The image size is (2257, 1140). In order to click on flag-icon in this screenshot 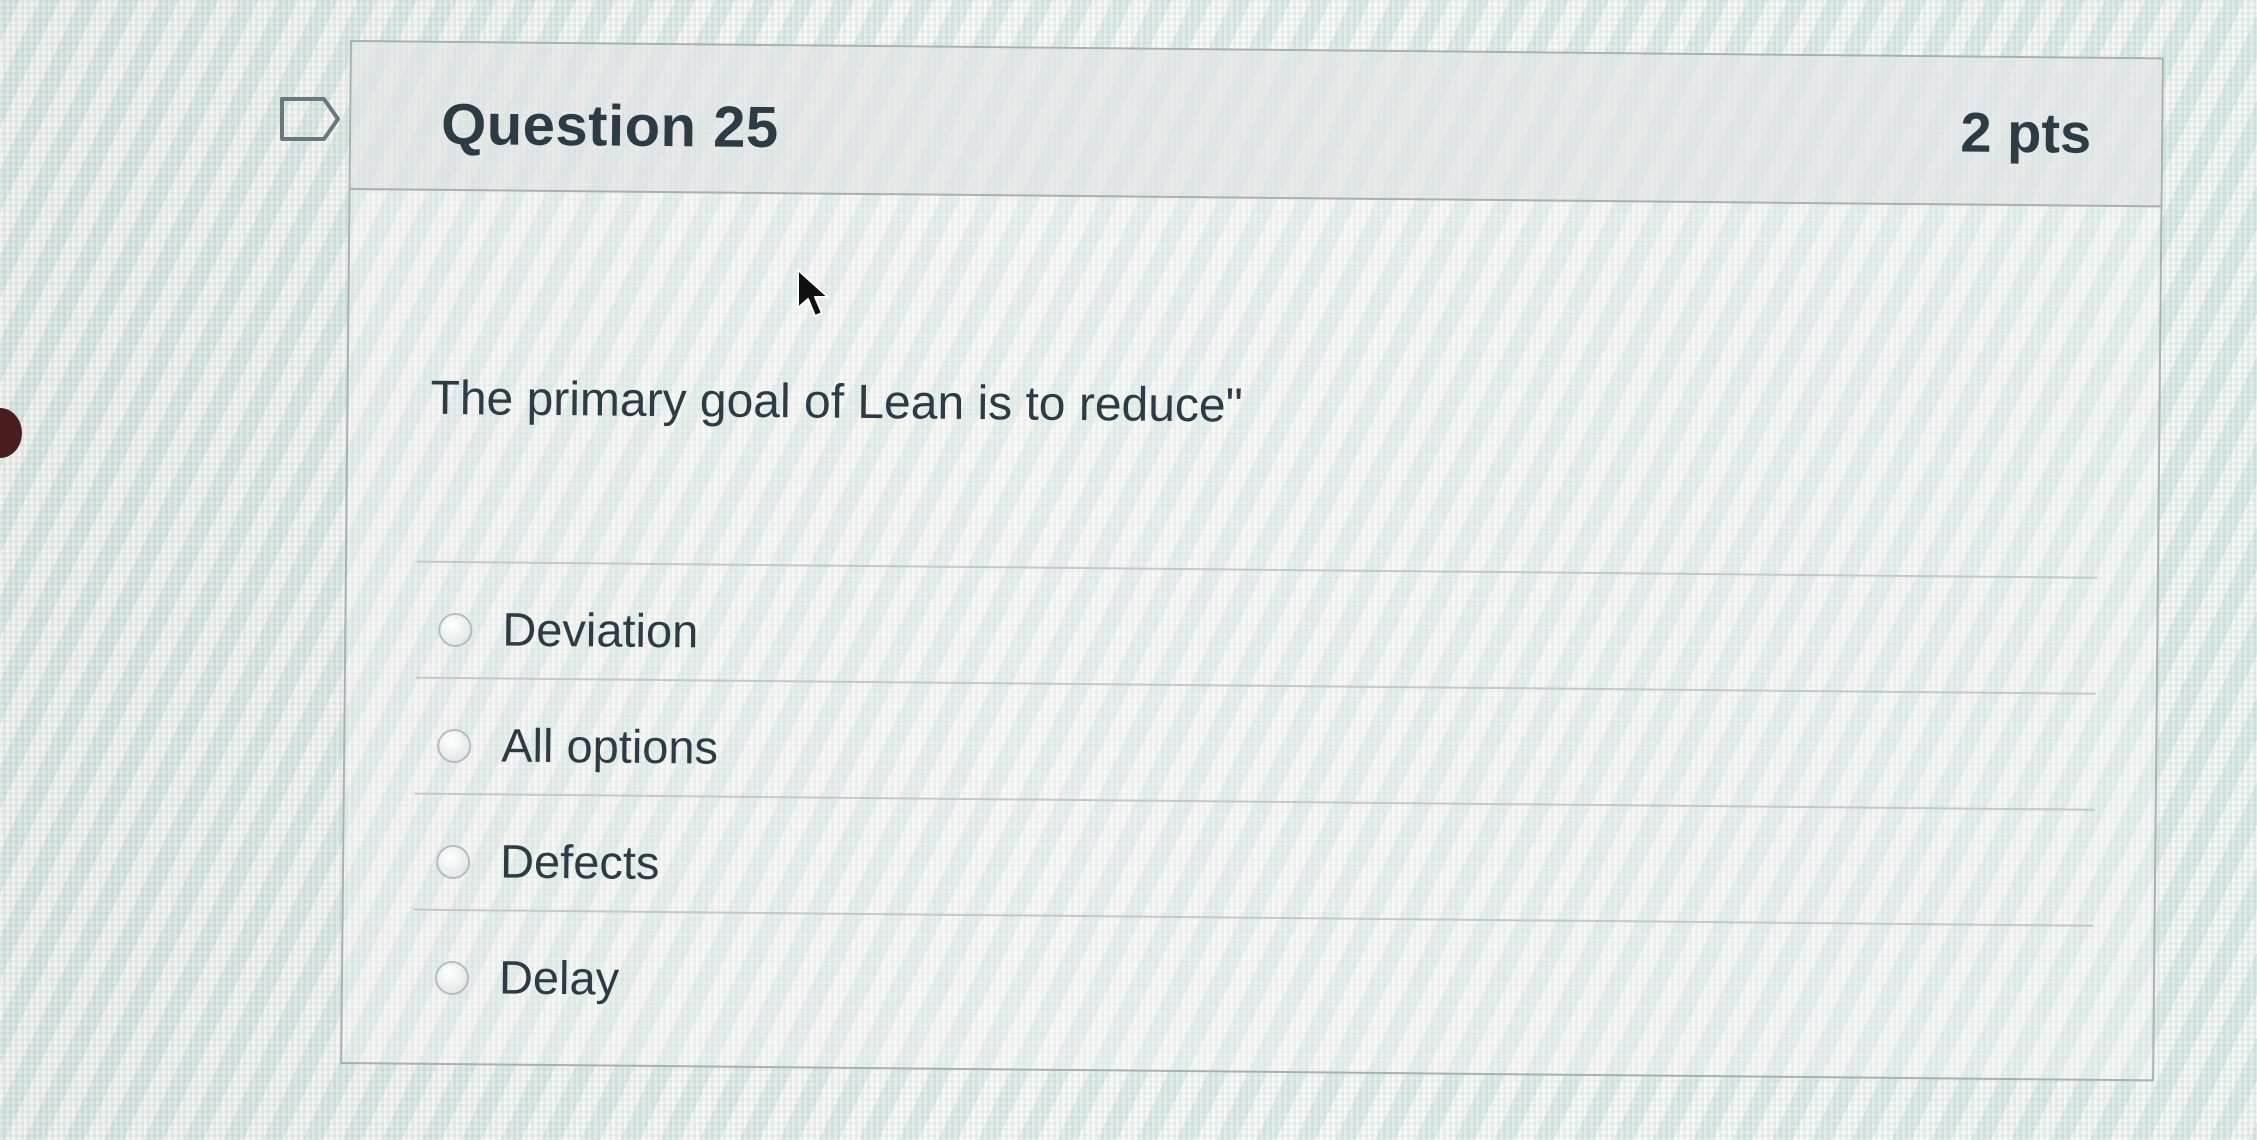, I will do `click(311, 119)`.